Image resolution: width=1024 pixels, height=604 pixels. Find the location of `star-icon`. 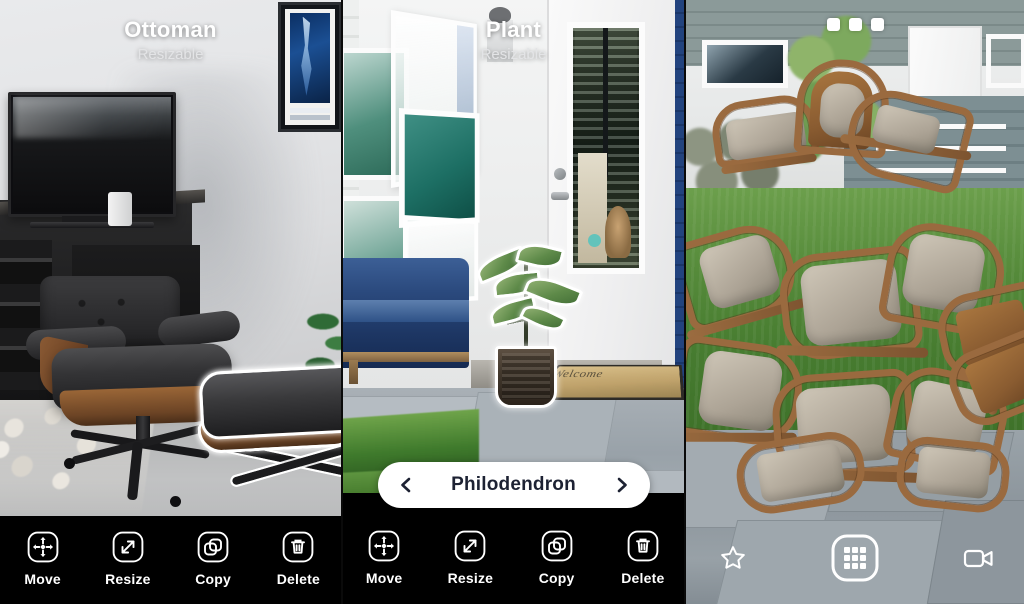

star-icon is located at coordinates (733, 558).